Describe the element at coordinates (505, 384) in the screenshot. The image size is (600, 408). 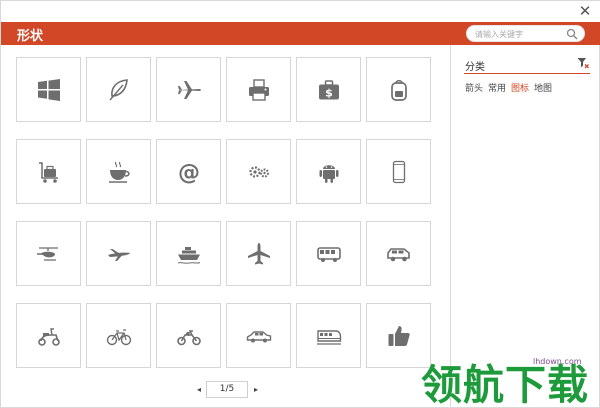
I see `watermark-text: 领航下载` at that location.